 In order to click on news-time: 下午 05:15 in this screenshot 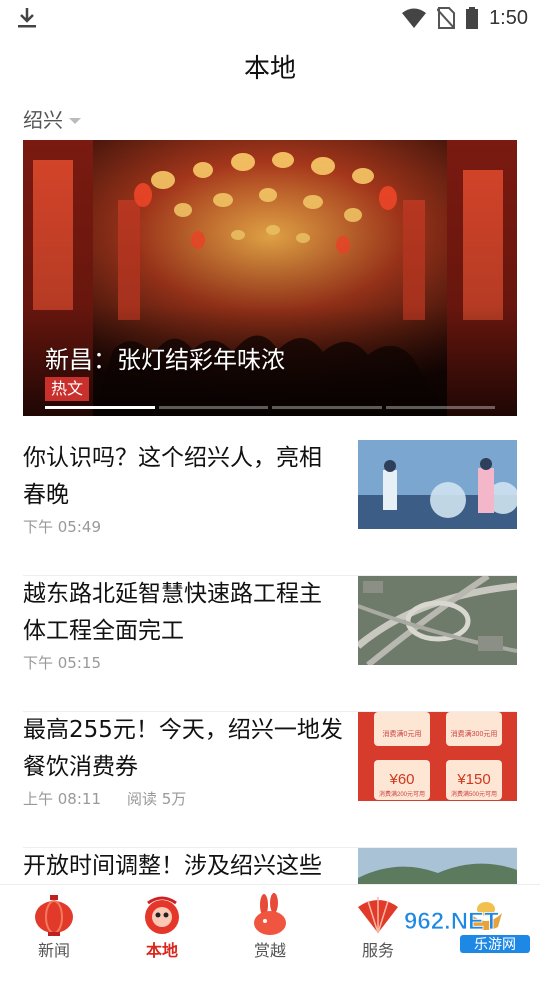, I will do `click(62, 663)`.